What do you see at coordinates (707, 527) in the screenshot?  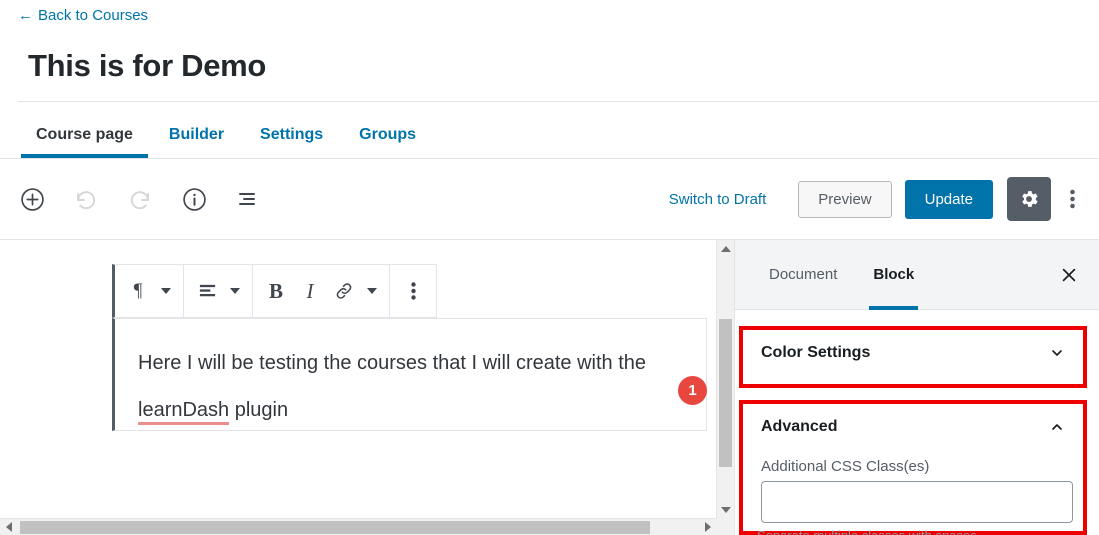 I see `triangle-right-icon` at bounding box center [707, 527].